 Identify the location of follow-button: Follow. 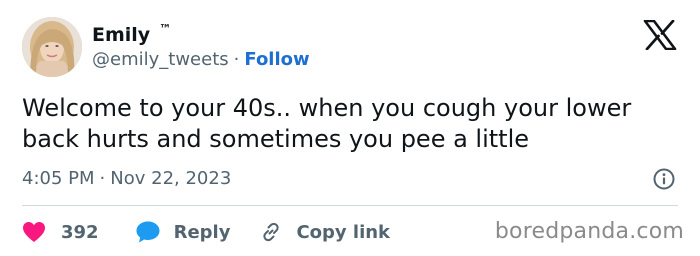
(276, 59).